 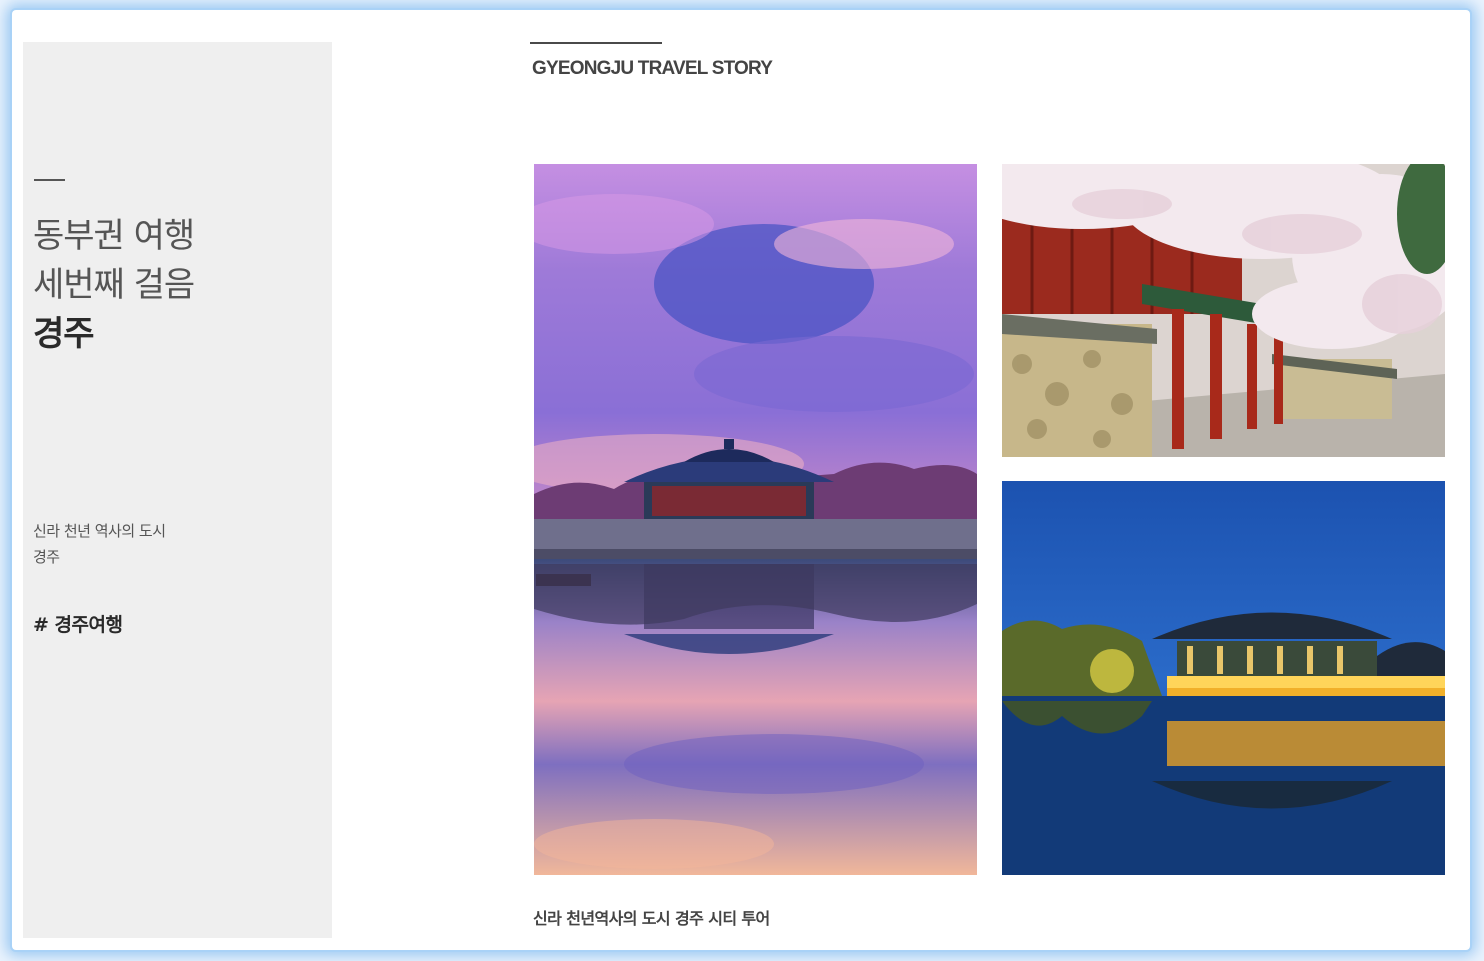 I want to click on heading-rule, so click(x=596, y=43).